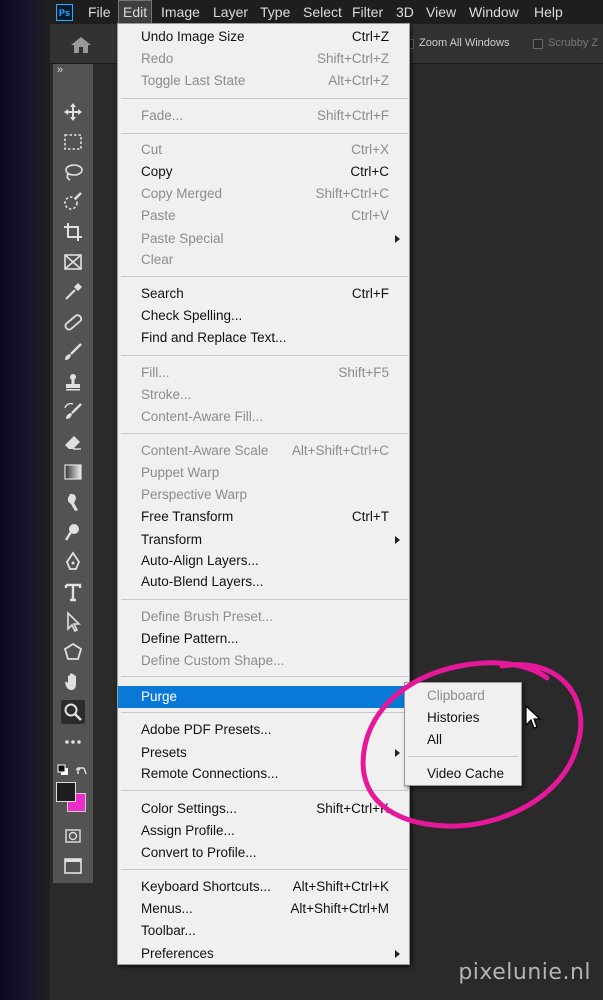 The height and width of the screenshot is (1000, 603). What do you see at coordinates (73, 472) in the screenshot?
I see `gradient-icon` at bounding box center [73, 472].